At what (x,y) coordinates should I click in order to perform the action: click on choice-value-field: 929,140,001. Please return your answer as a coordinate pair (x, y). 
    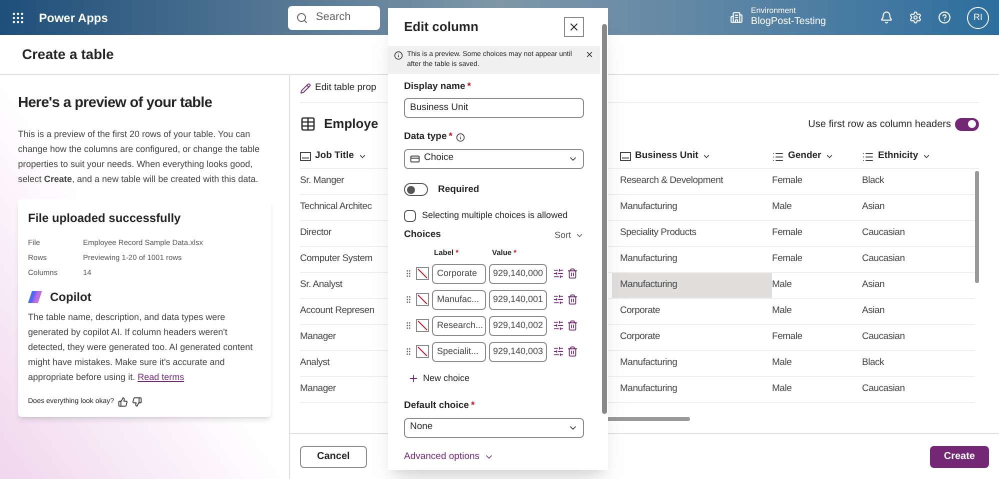
    Looking at the image, I should click on (518, 300).